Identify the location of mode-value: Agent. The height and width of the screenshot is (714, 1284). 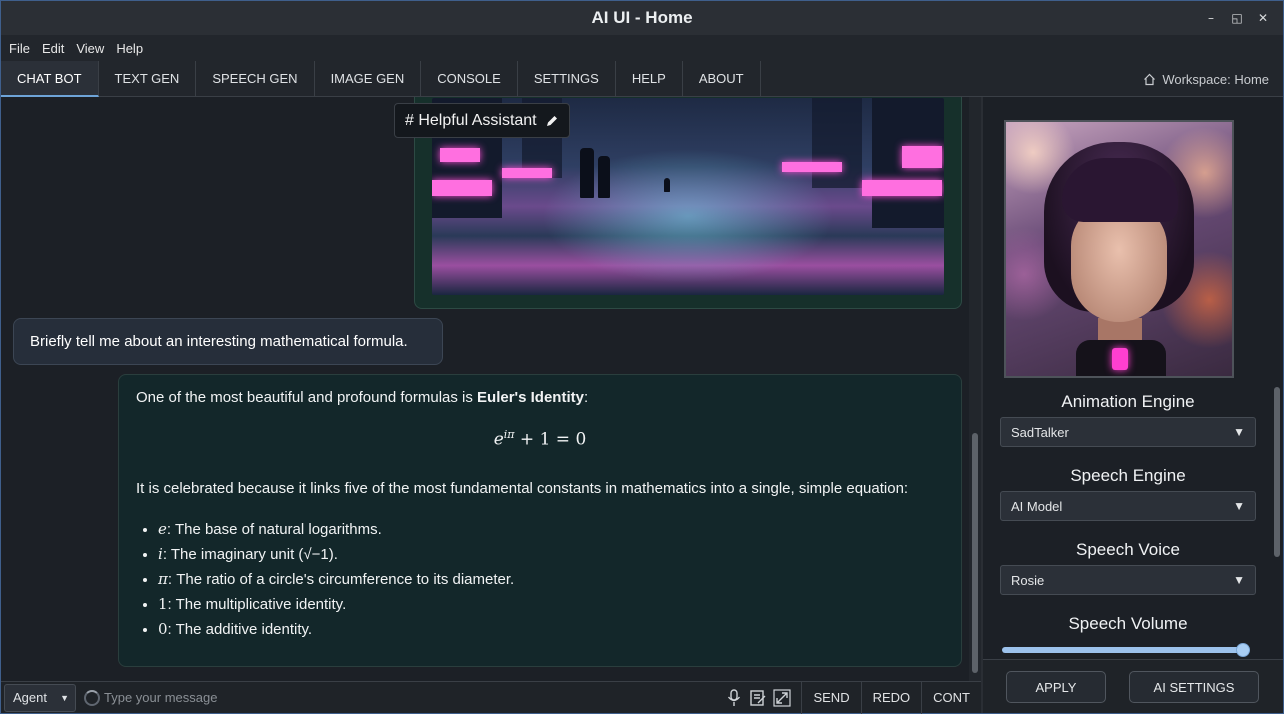
(30, 697).